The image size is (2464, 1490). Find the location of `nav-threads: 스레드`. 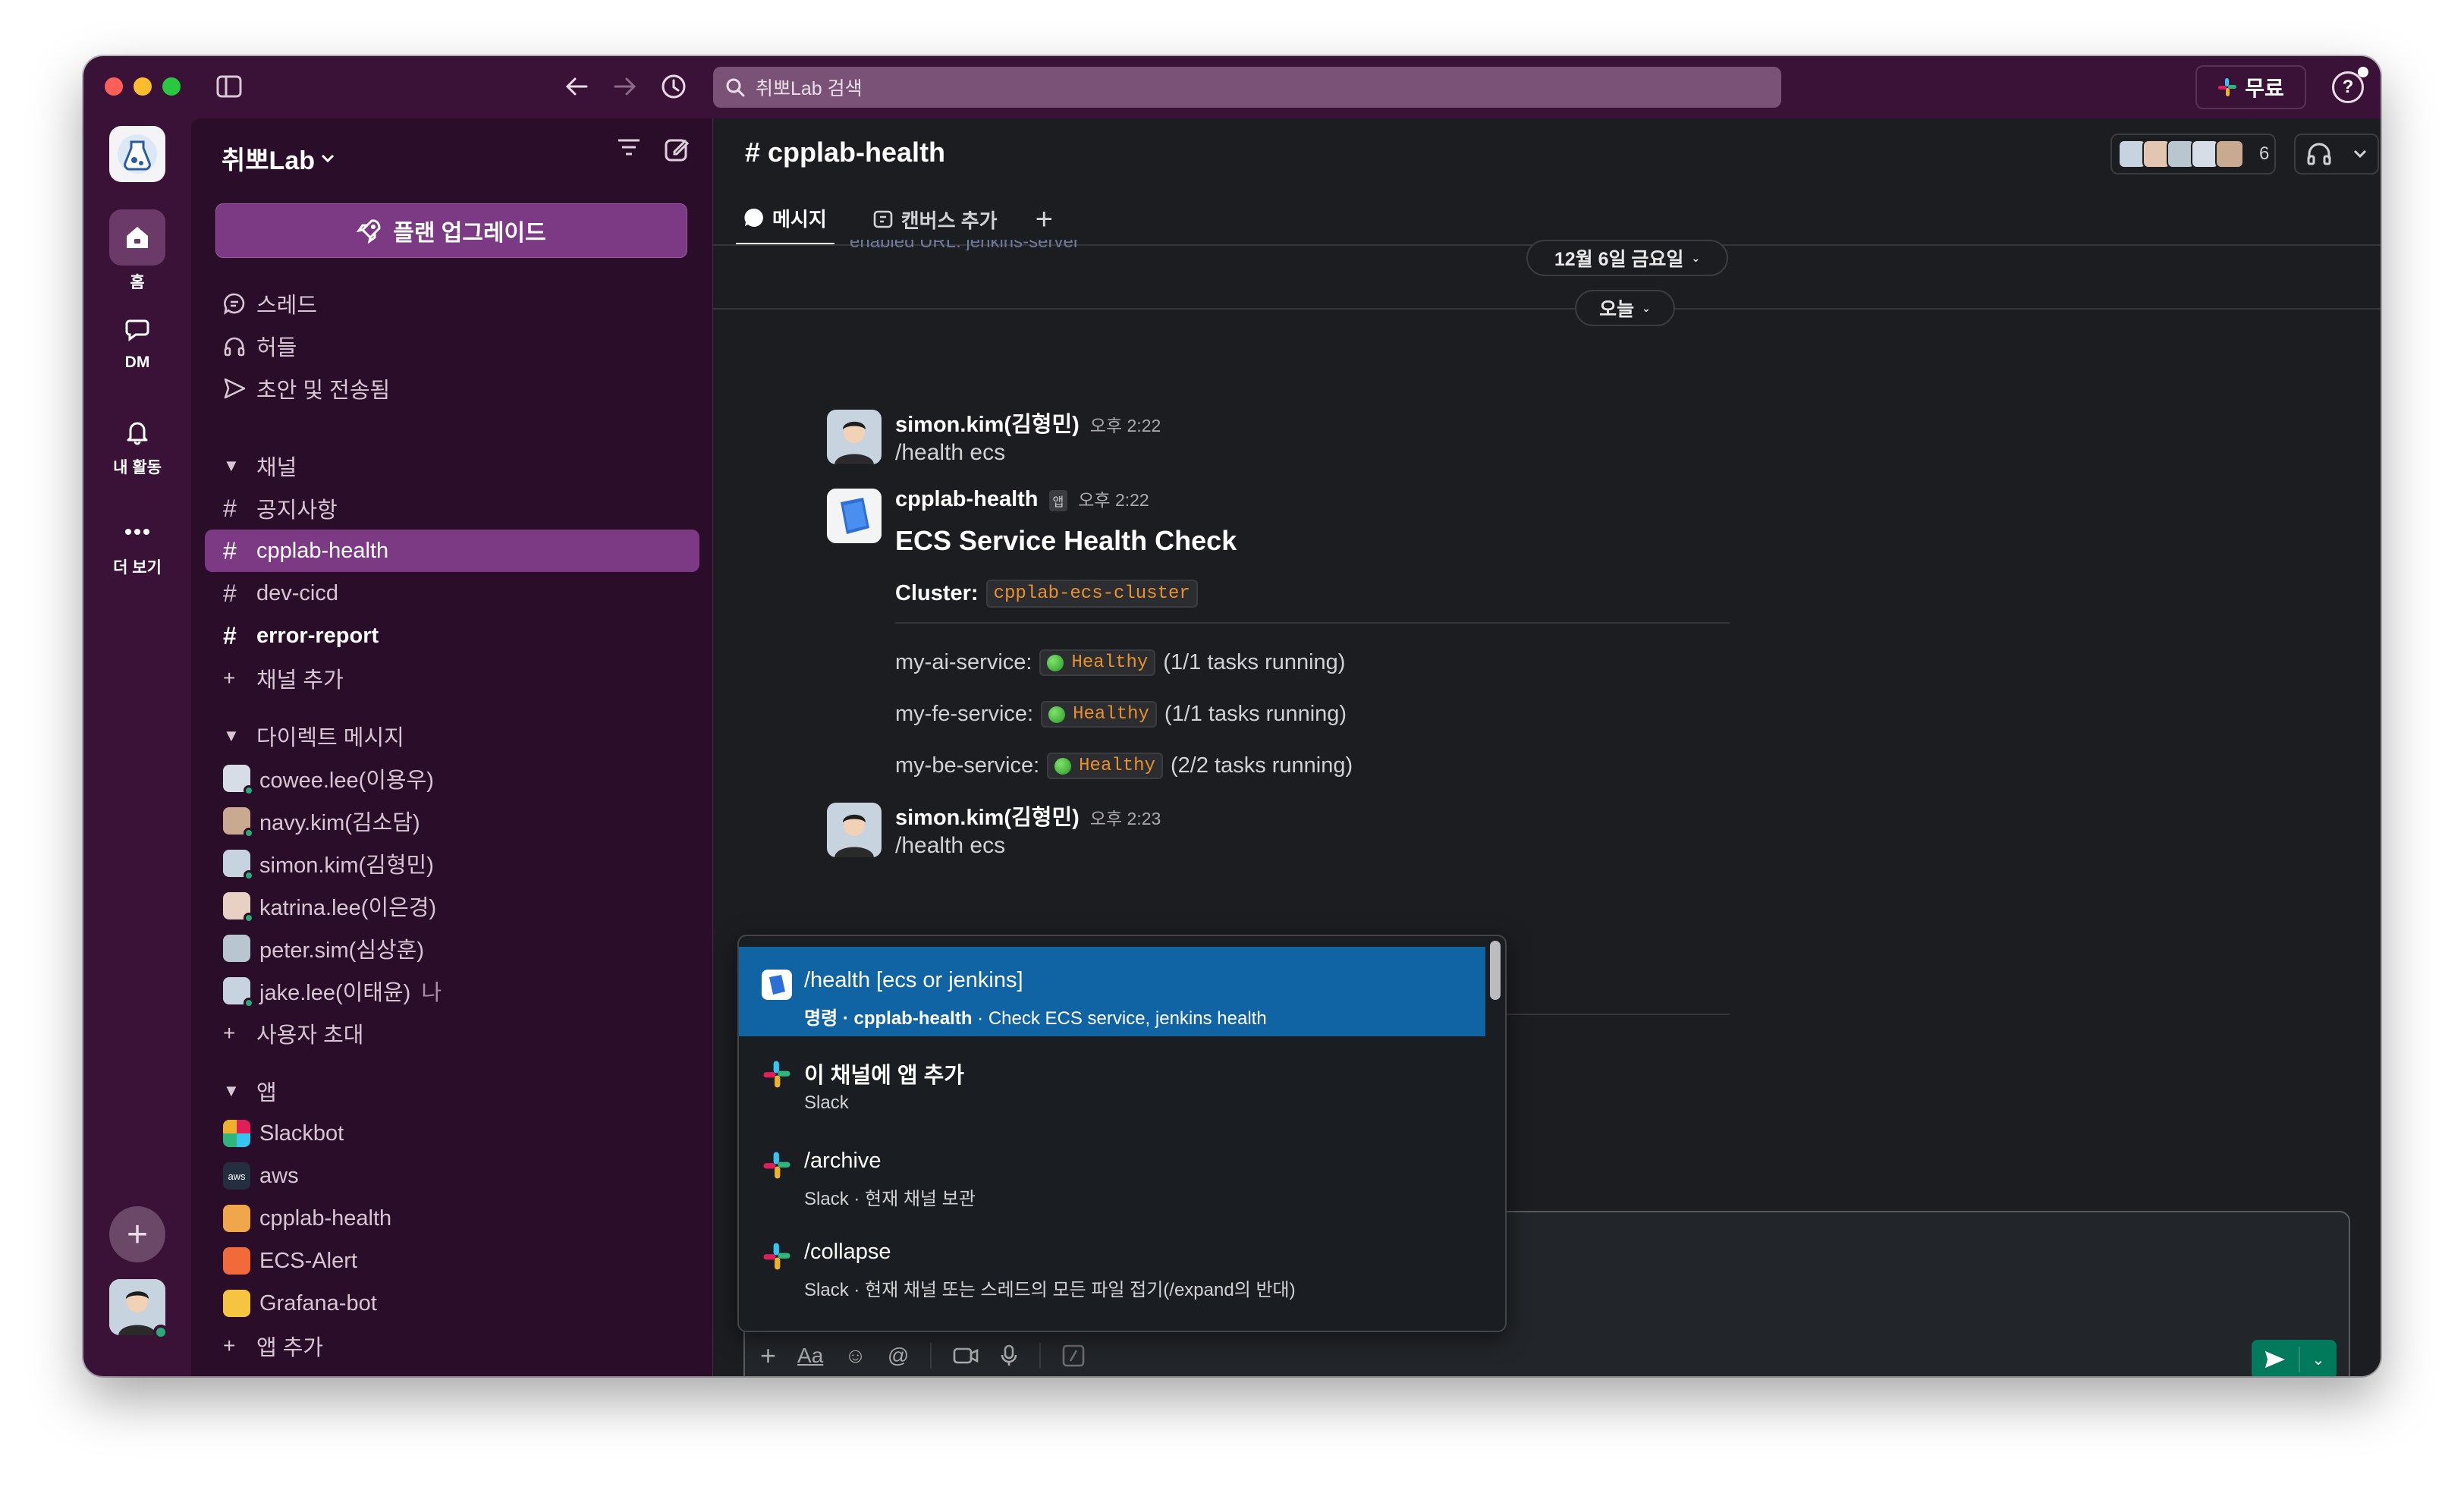

nav-threads: 스레드 is located at coordinates (452, 303).